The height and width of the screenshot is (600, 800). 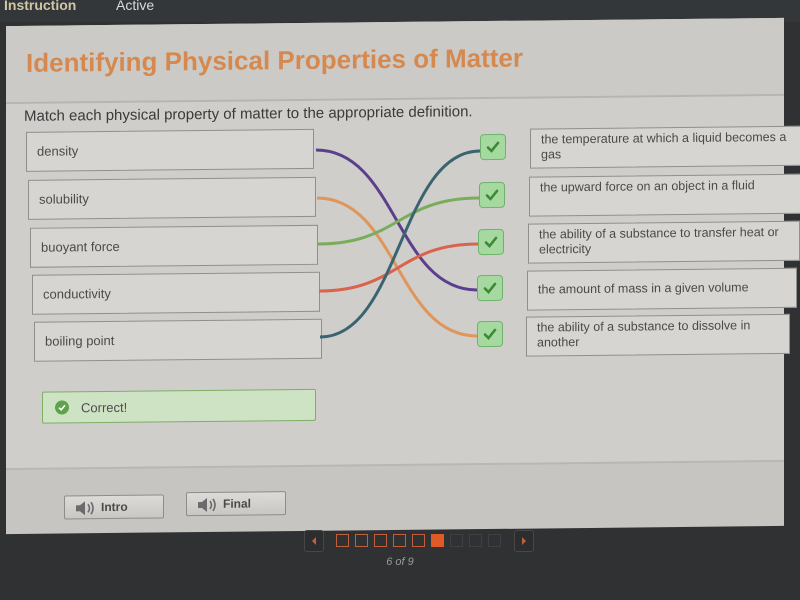 I want to click on term-solubility: solubility, so click(x=172, y=198).